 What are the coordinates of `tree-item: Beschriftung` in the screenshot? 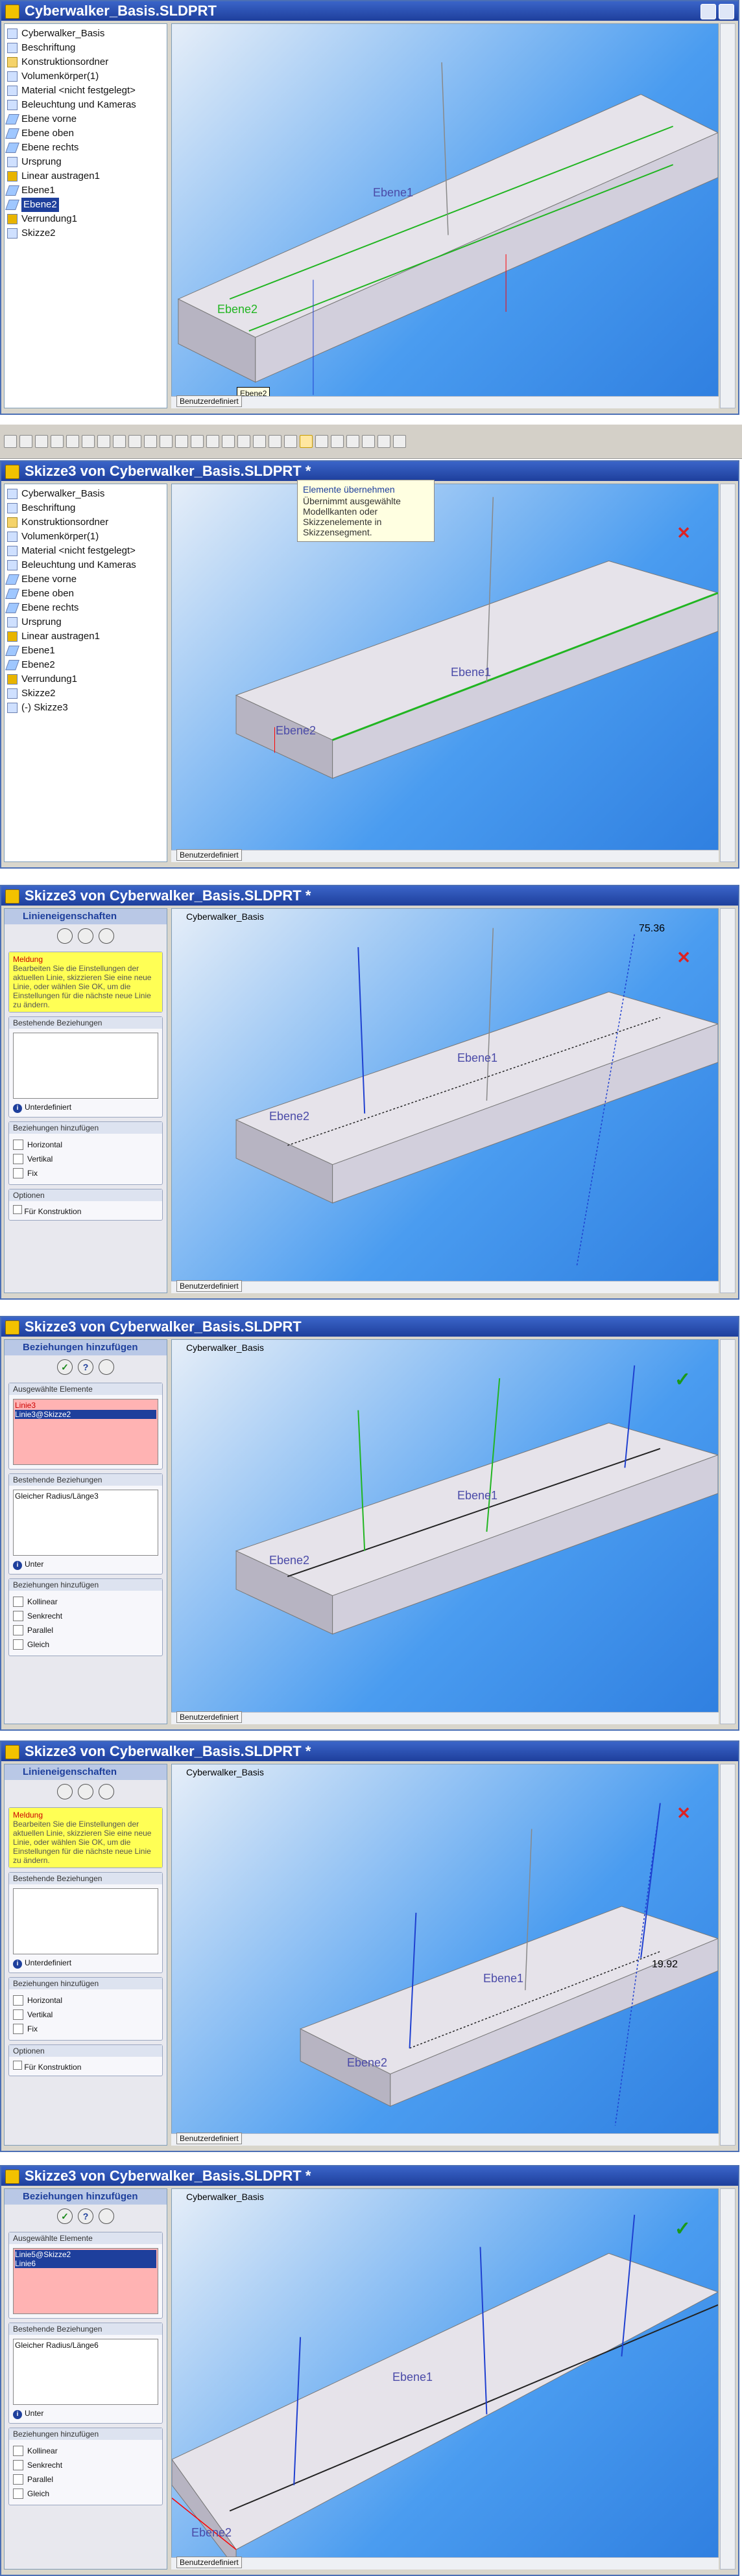 It's located at (85, 48).